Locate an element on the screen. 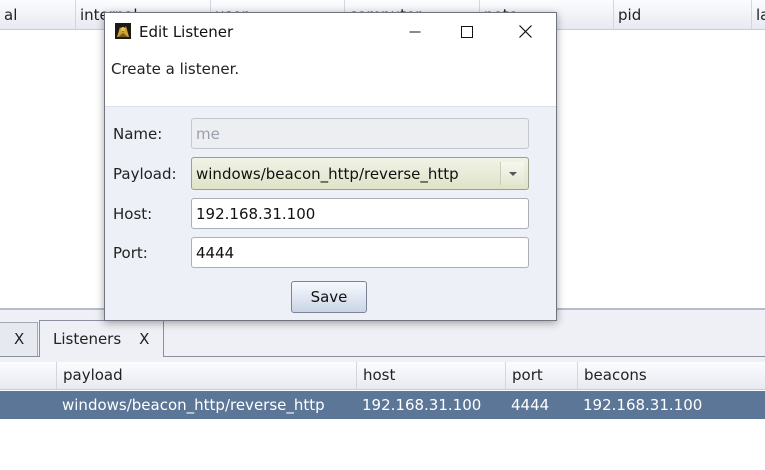 This screenshot has height=470, width=765. tab-listeners: Listeners X is located at coordinates (101, 338).